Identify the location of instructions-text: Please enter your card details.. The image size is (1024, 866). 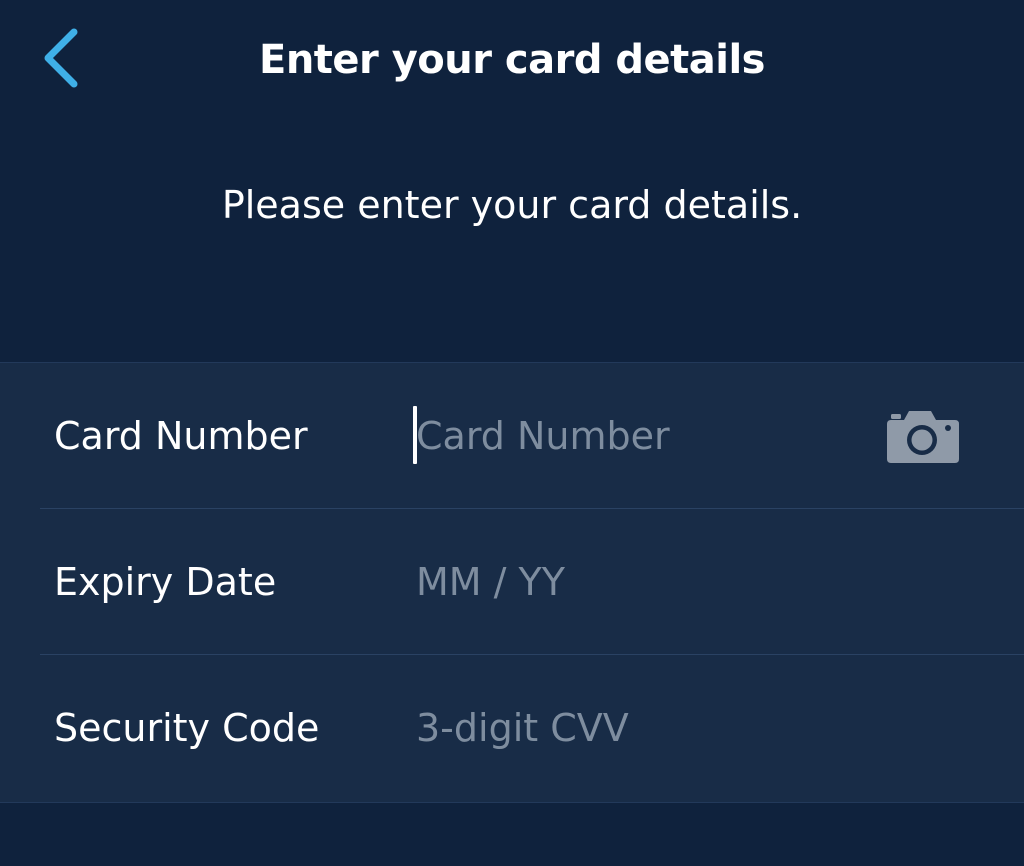
(512, 205).